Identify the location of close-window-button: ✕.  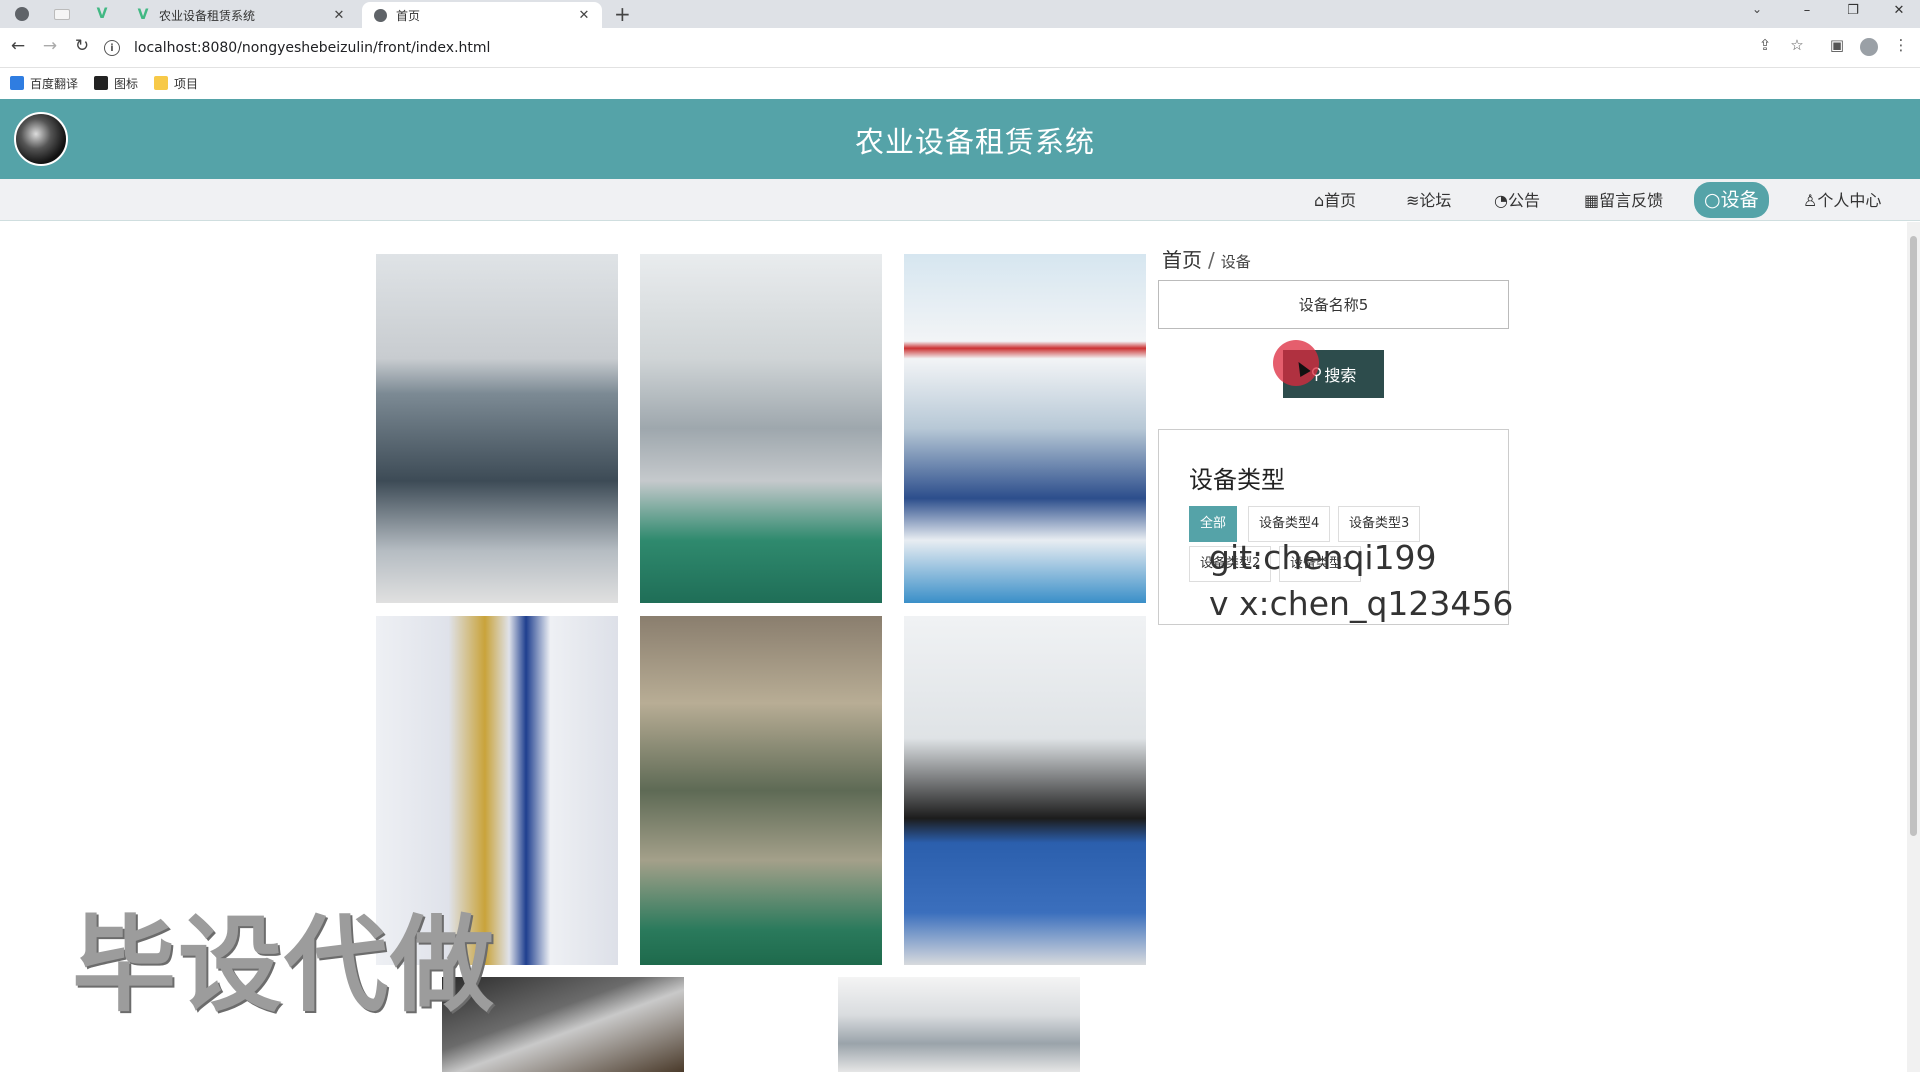
(1898, 14).